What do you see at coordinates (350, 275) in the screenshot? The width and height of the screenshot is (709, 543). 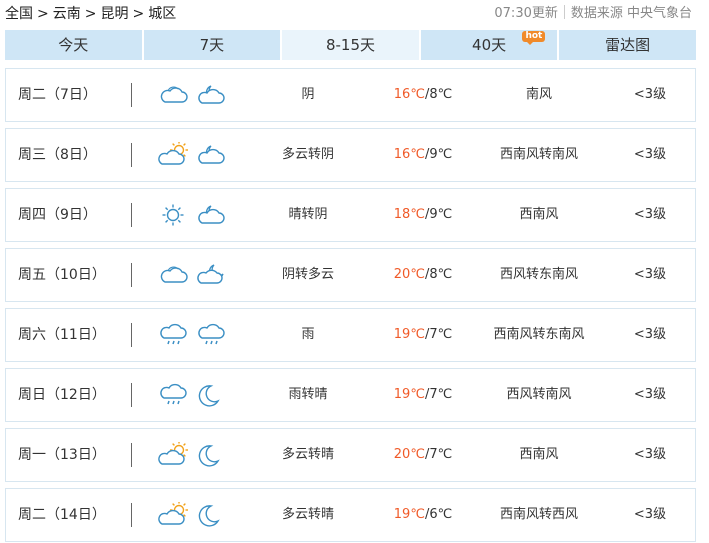 I see `forecast-row: 周五（10日） 阴转多云 20℃/8℃ 西风转东南风 <3级` at bounding box center [350, 275].